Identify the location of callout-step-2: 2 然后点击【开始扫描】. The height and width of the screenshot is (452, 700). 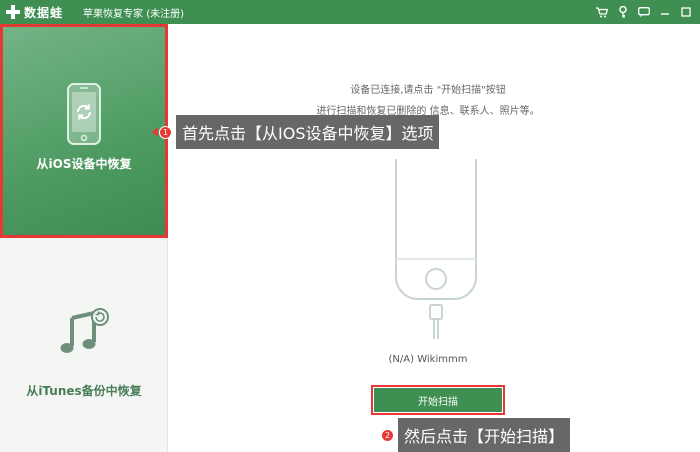
(476, 435).